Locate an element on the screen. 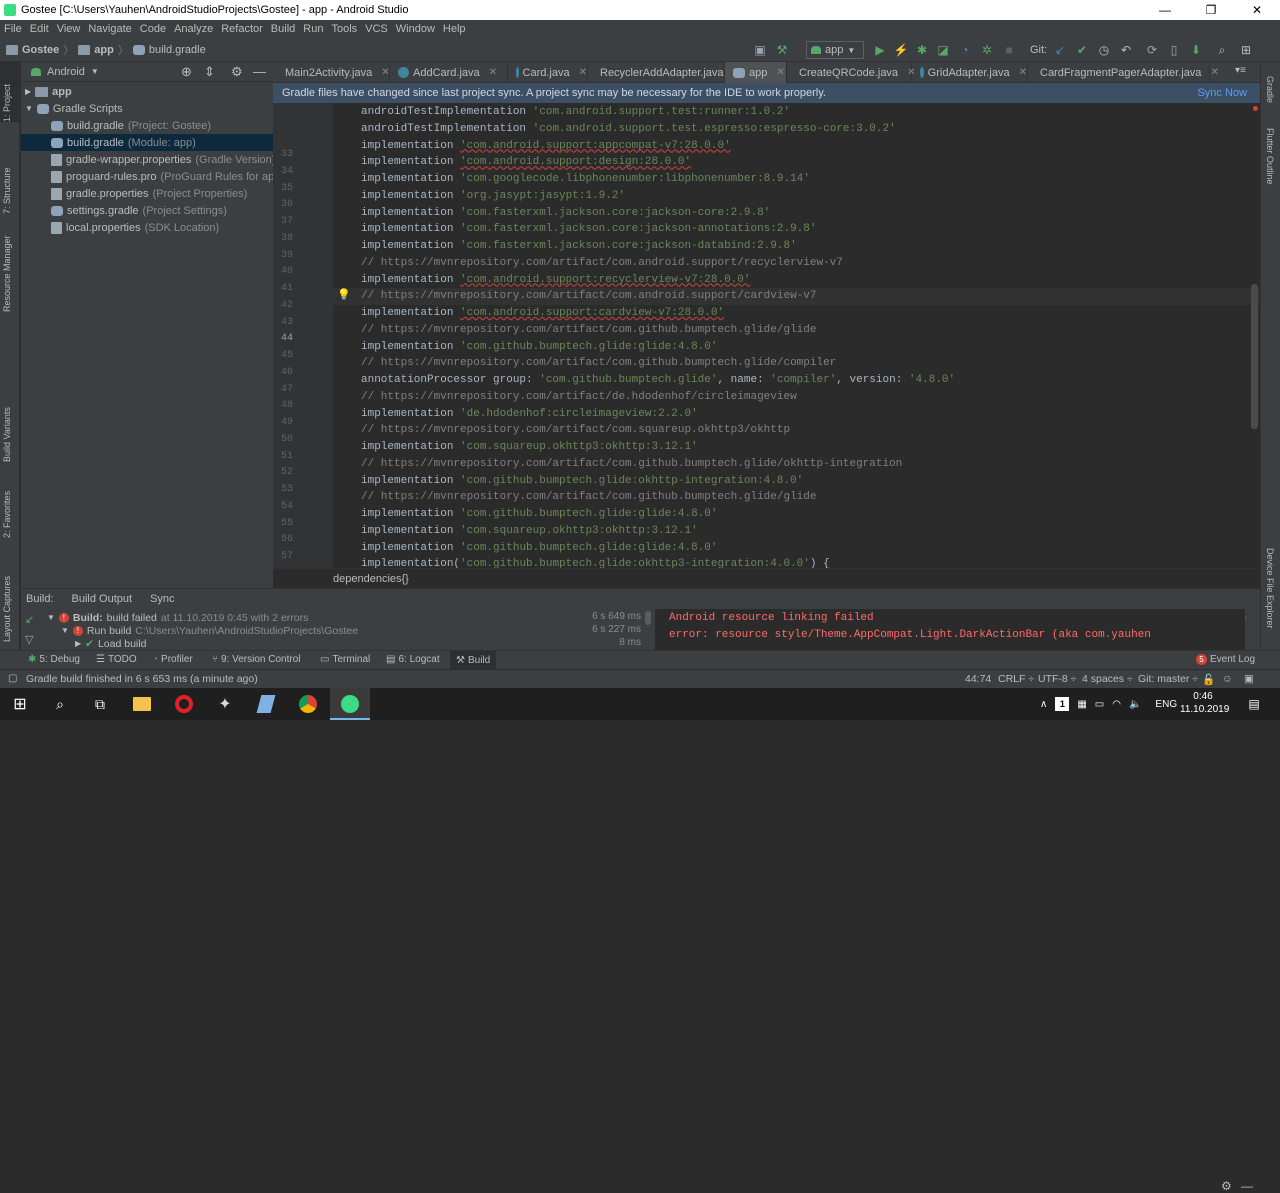 This screenshot has width=1280, height=1193. menu-edit: Edit is located at coordinates (39, 29).